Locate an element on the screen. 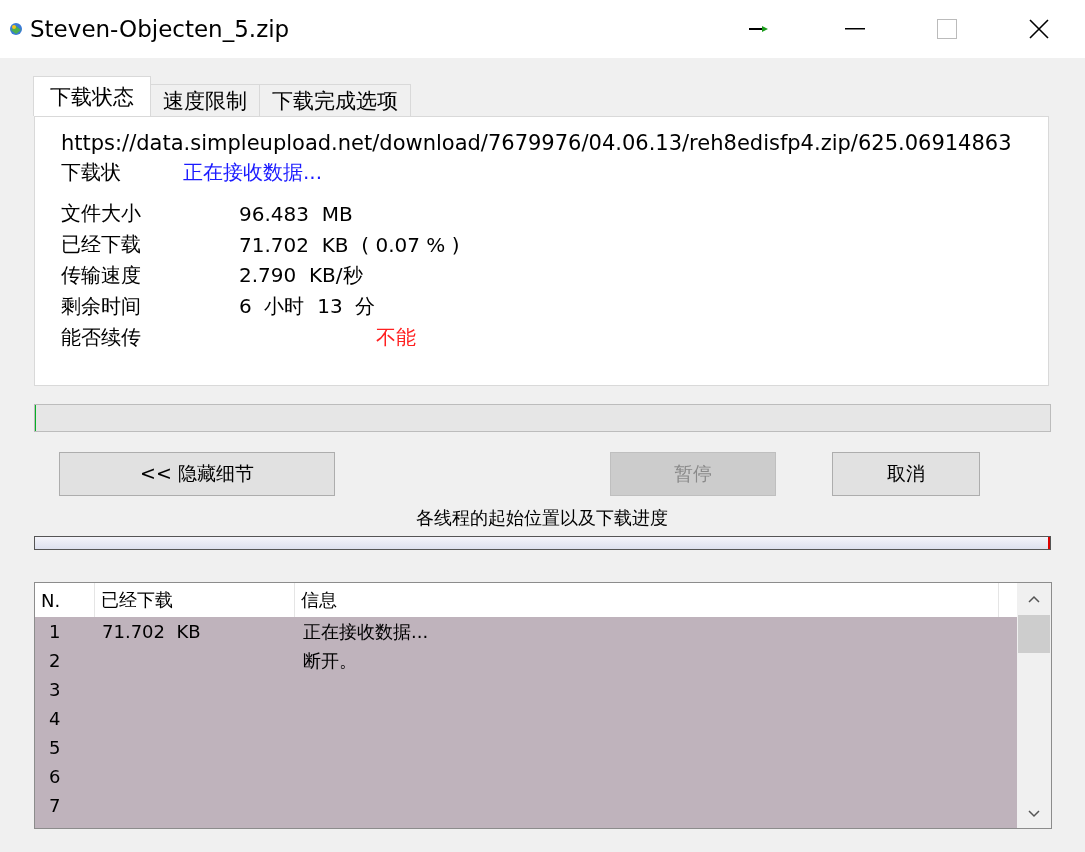 The image size is (1085, 852). detail-value: 71.702 KB ( 0.07 % ) is located at coordinates (349, 244).